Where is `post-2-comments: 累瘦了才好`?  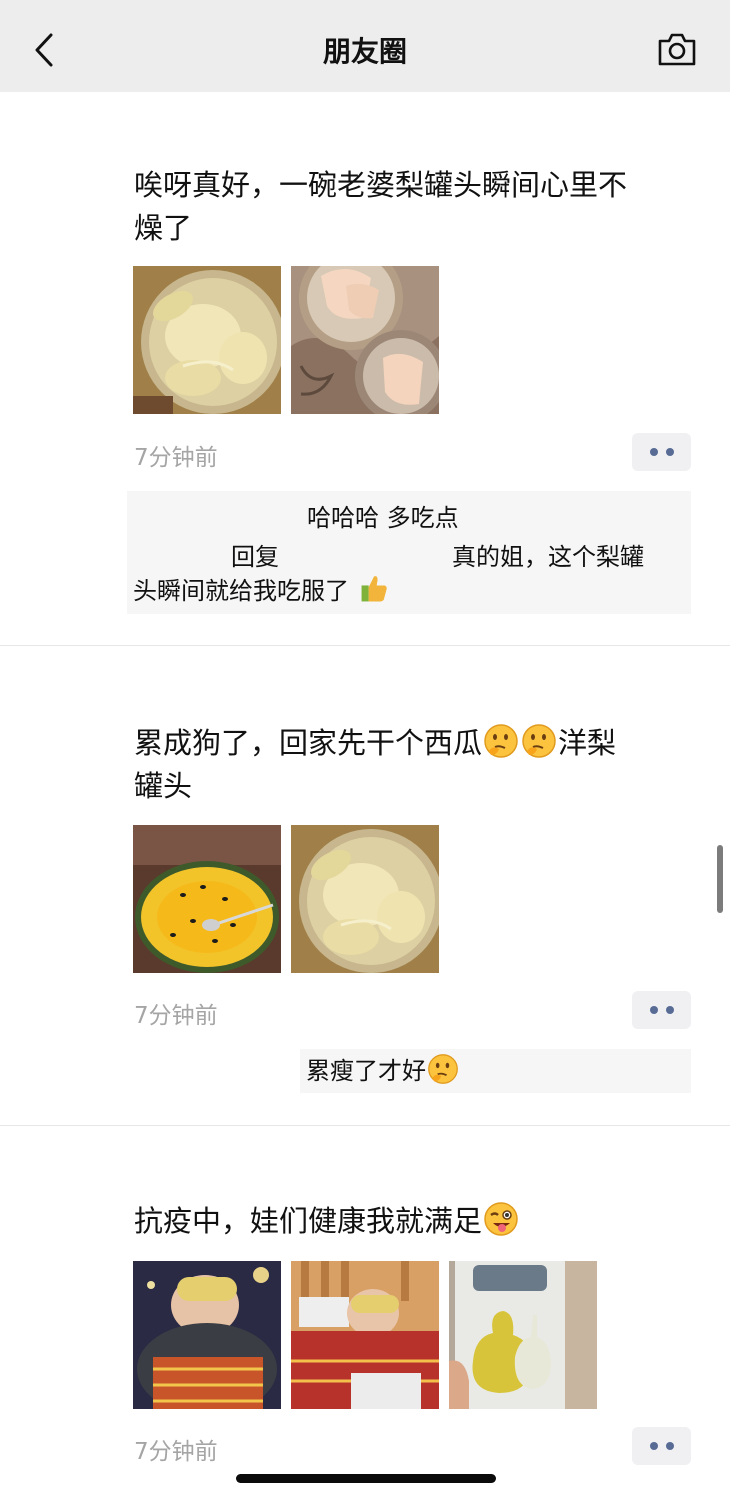 post-2-comments: 累瘦了才好 is located at coordinates (495, 1071).